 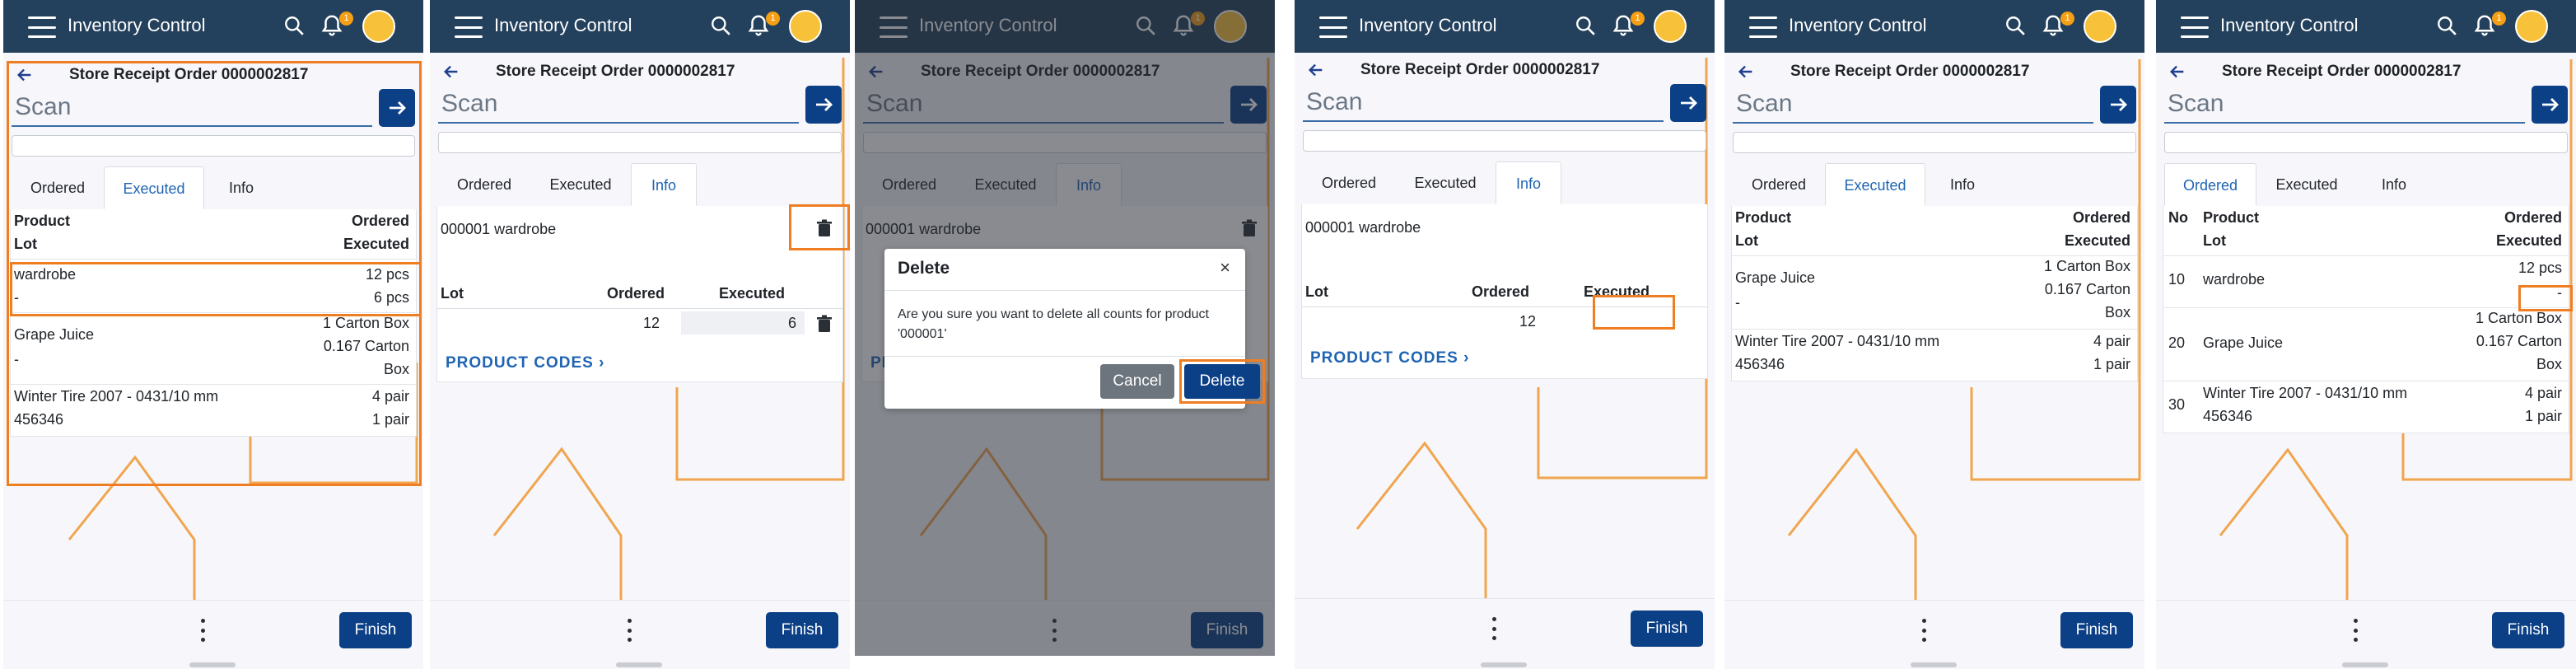 I want to click on item-number: 10, so click(x=2177, y=279).